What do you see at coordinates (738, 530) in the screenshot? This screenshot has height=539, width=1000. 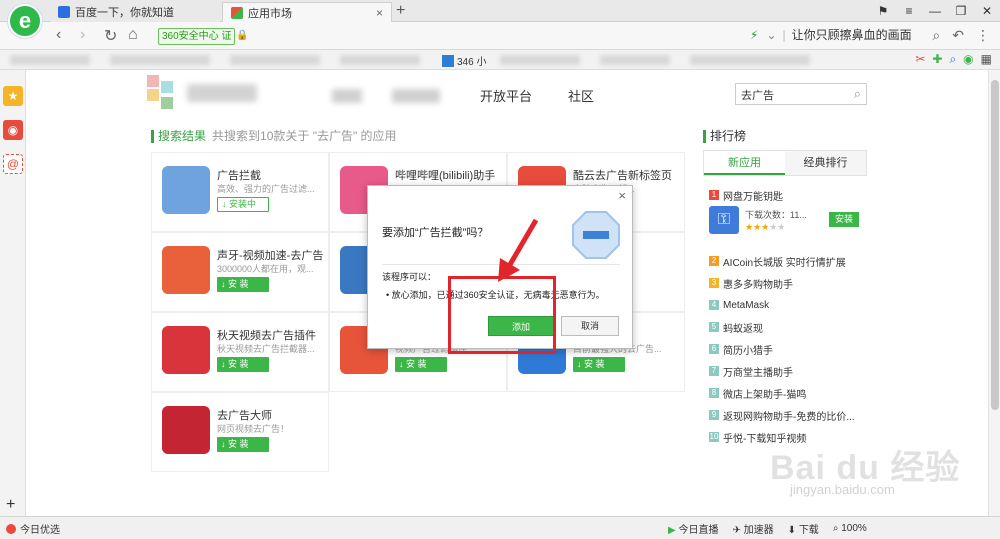 I see `rocket-icon: ✈` at bounding box center [738, 530].